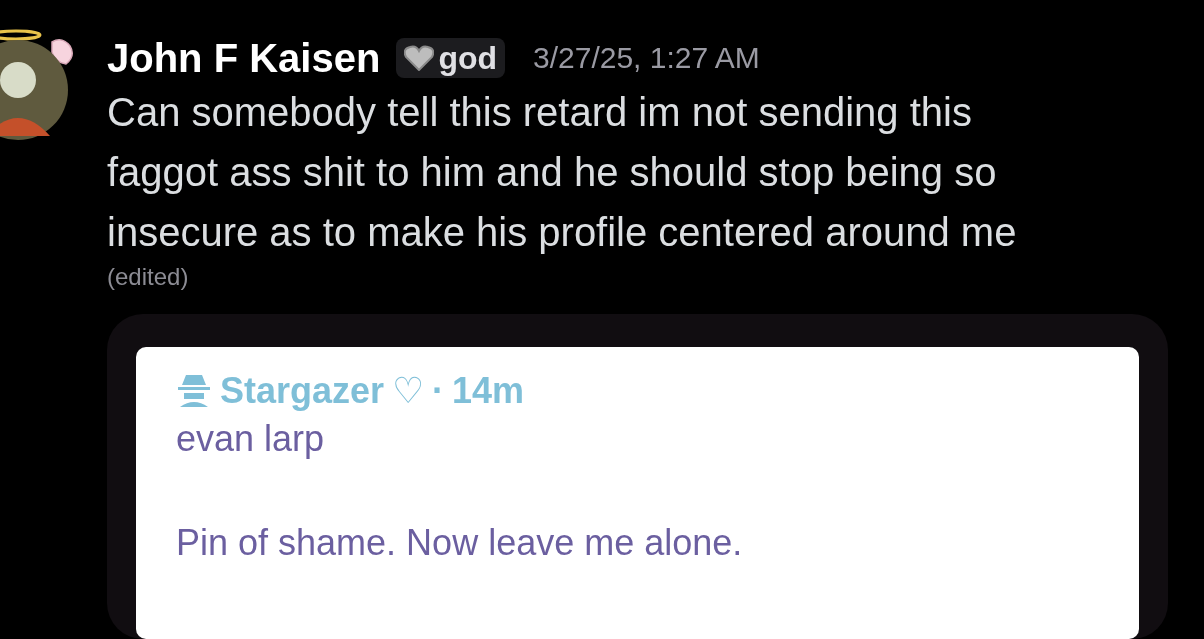 This screenshot has width=1204, height=639. Describe the element at coordinates (251, 438) in the screenshot. I see `embed-text: evan larp` at that location.